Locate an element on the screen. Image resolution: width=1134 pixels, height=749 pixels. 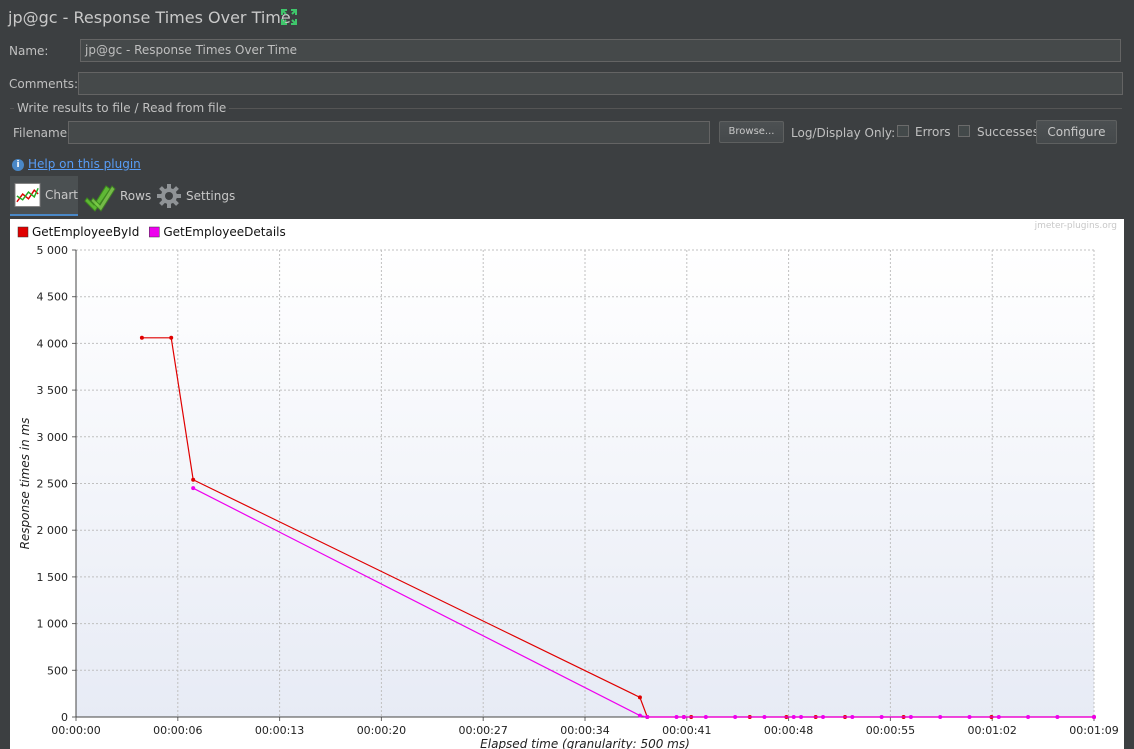
y-tick-label: 1 500 is located at coordinates (53, 577).